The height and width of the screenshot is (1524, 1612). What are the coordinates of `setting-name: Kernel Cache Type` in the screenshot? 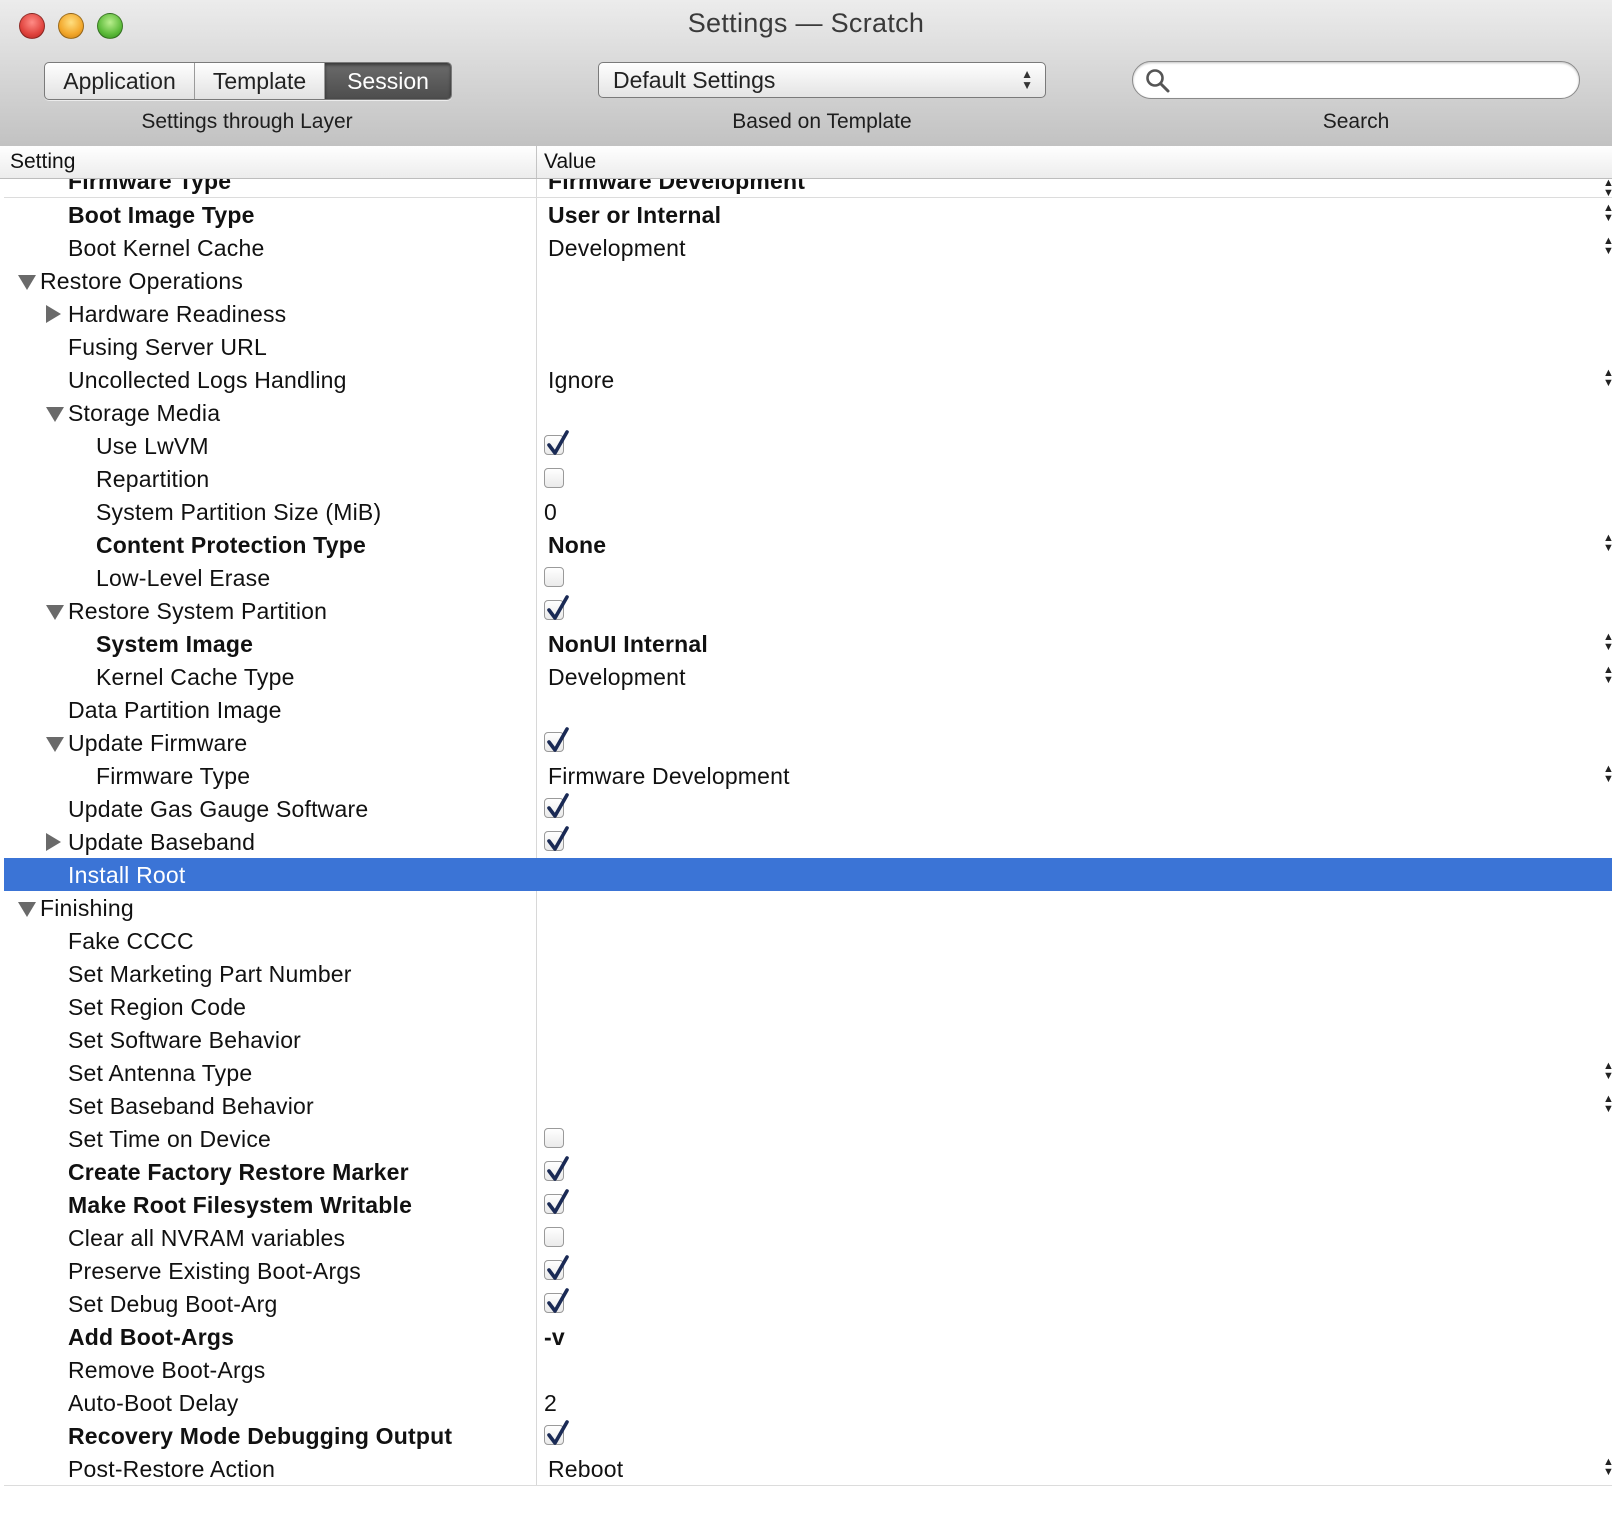 It's located at (195, 677).